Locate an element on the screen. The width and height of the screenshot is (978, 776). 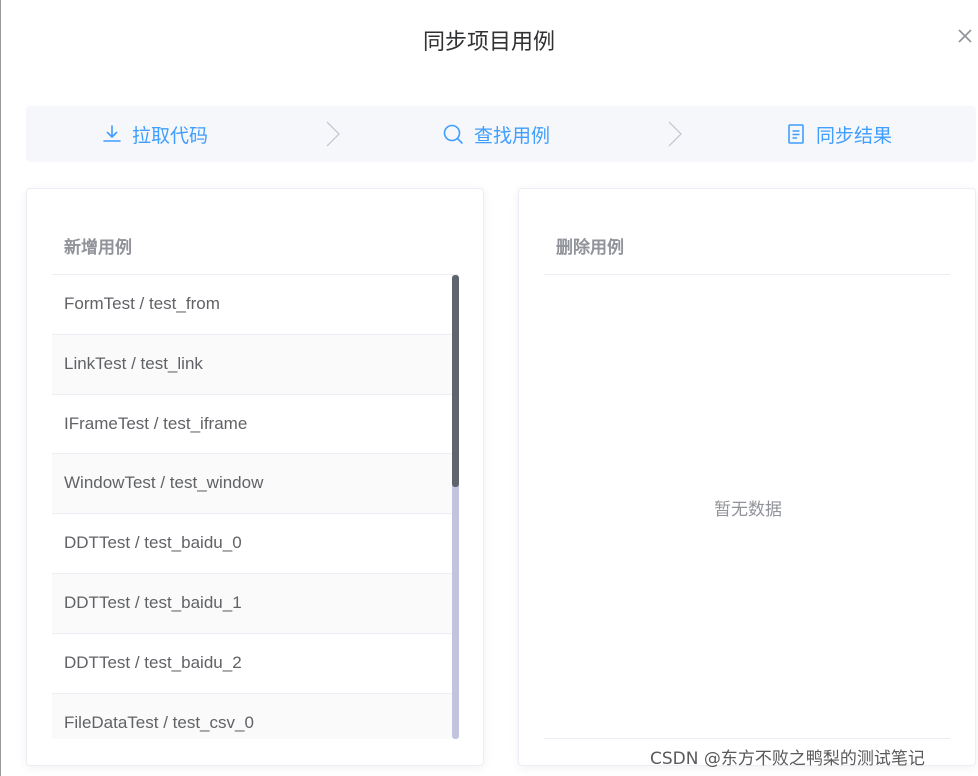
step-label: 查找用例 is located at coordinates (512, 135).